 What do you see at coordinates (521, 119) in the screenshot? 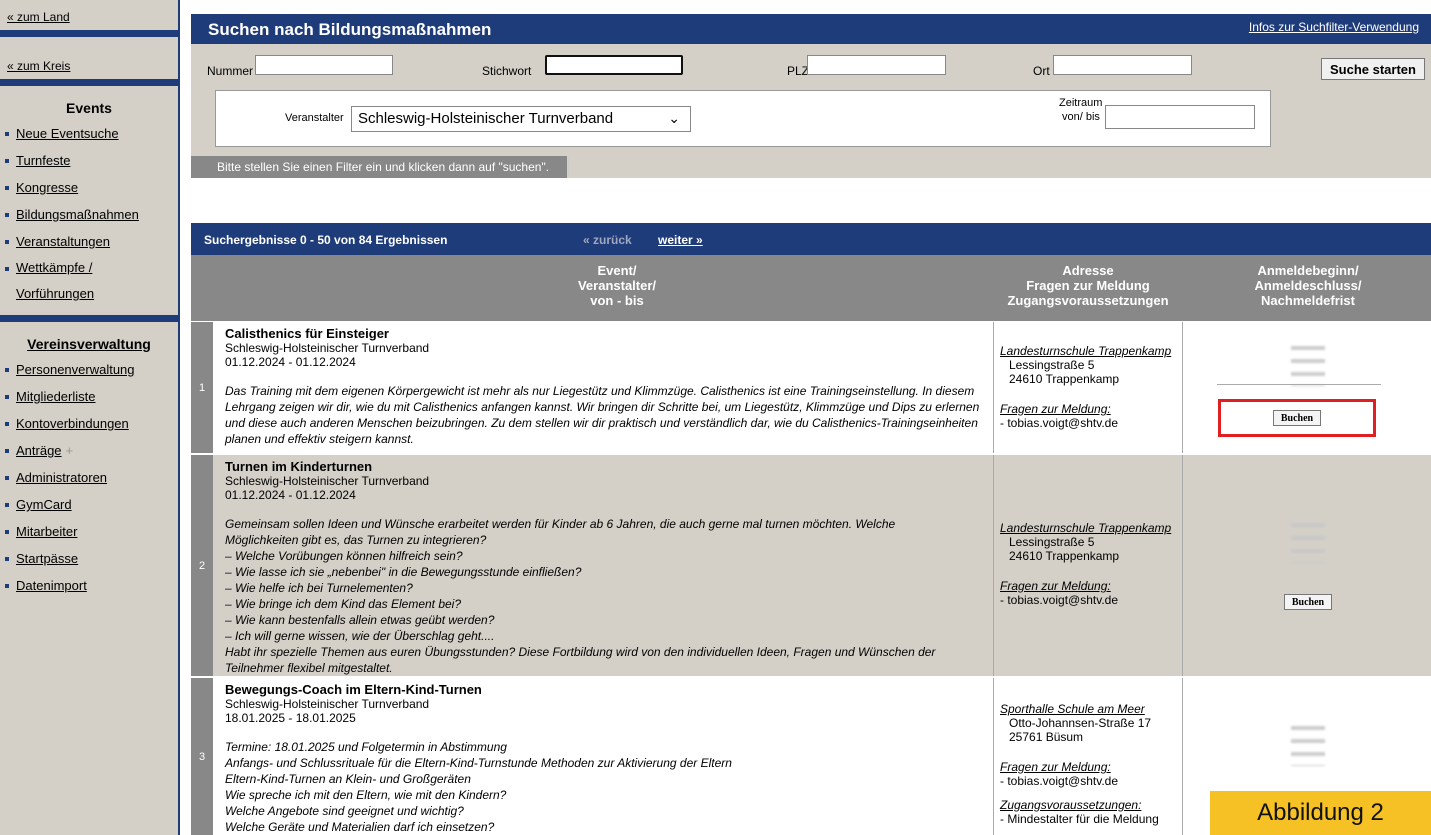
I see `veranstalter-select: Schleswig-Holsteinischer Turnverband ⌄` at bounding box center [521, 119].